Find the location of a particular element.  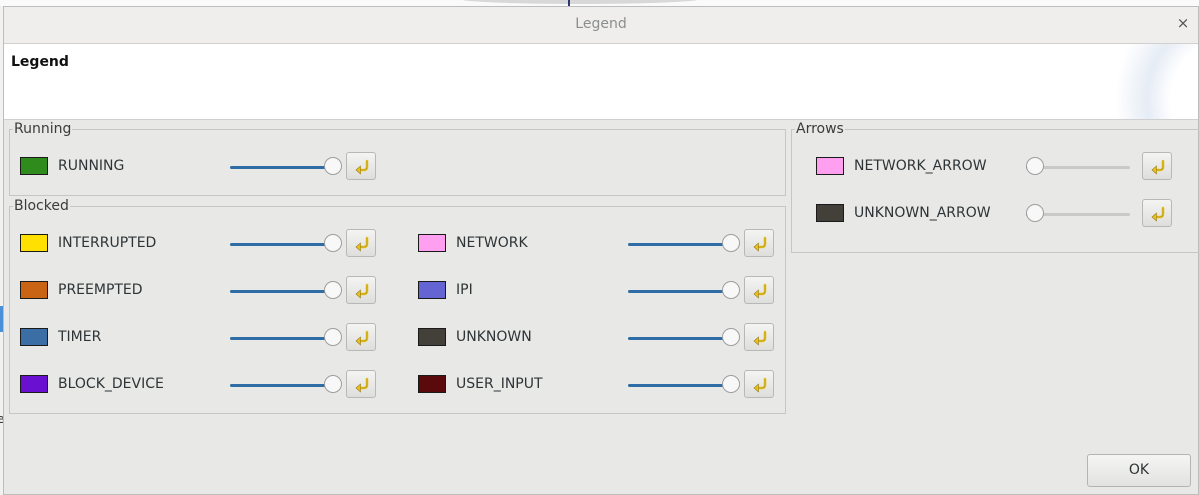

legend-row-unknown: UNKNOWN is located at coordinates (593, 338).